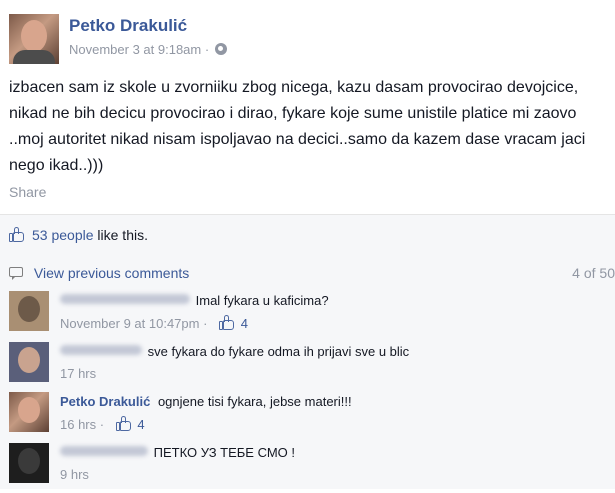 The width and height of the screenshot is (615, 493). What do you see at coordinates (335, 474) in the screenshot?
I see `comment-meta: 9 hrs` at bounding box center [335, 474].